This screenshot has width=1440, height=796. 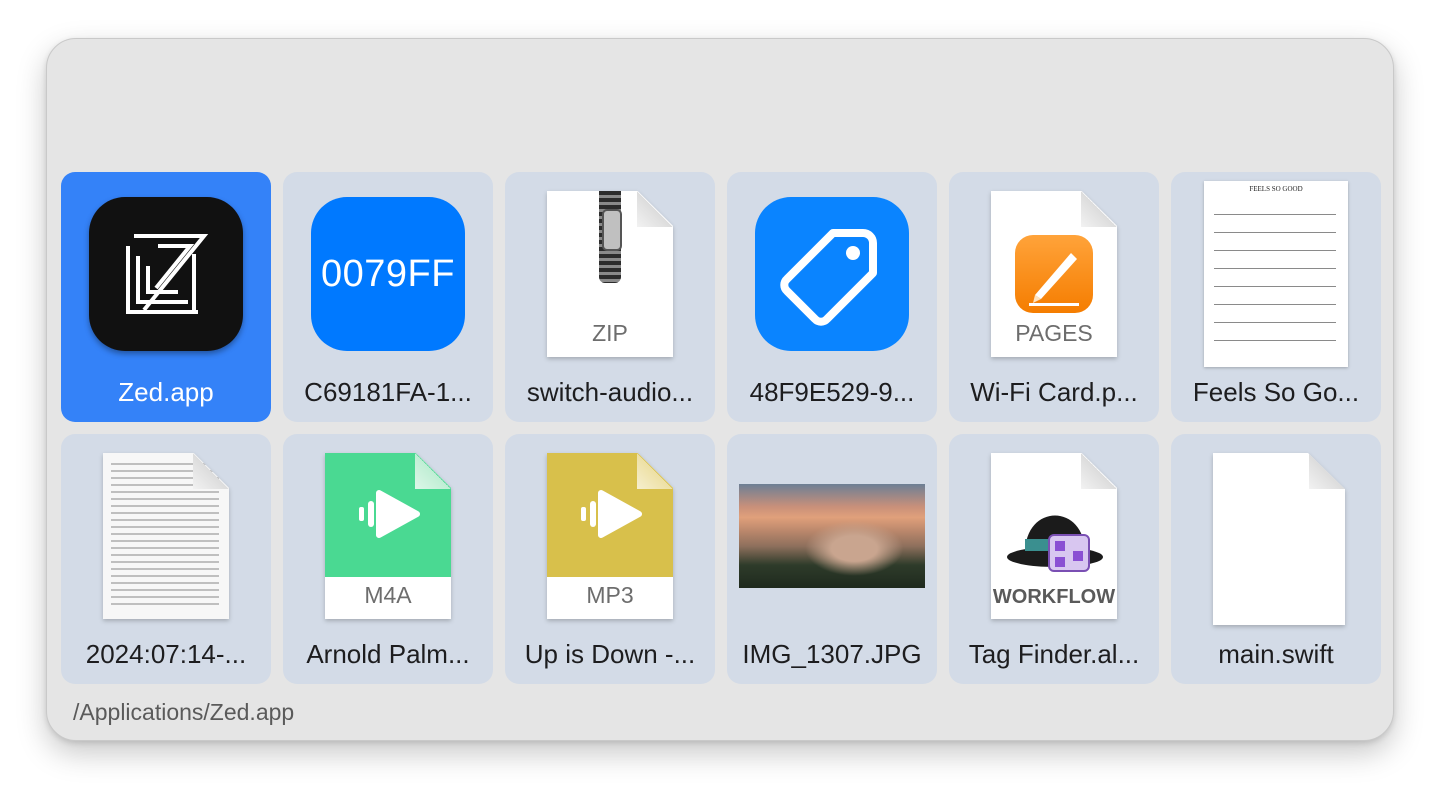 I want to click on swift-file-icon, so click(x=1276, y=536).